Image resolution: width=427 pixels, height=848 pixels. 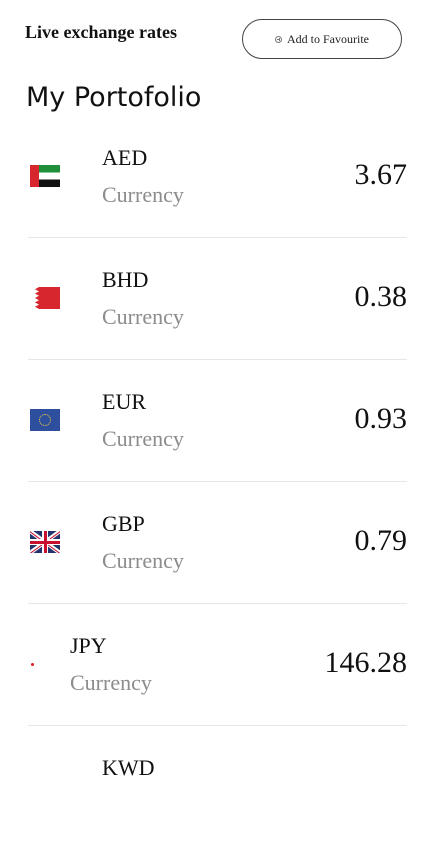 I want to click on currency-code: GBP, so click(x=123, y=523).